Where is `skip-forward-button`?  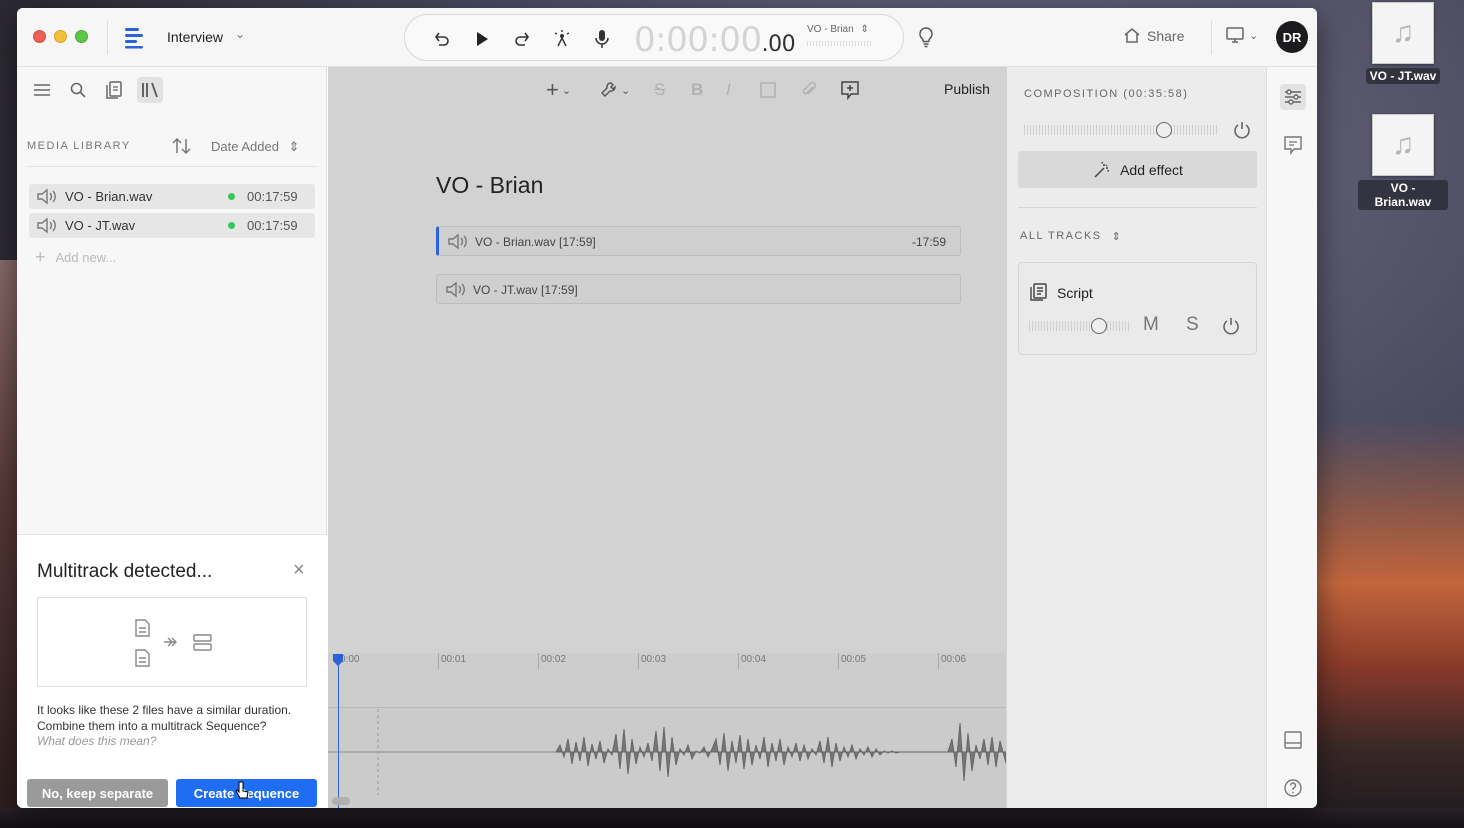
skip-forward-button is located at coordinates (522, 39).